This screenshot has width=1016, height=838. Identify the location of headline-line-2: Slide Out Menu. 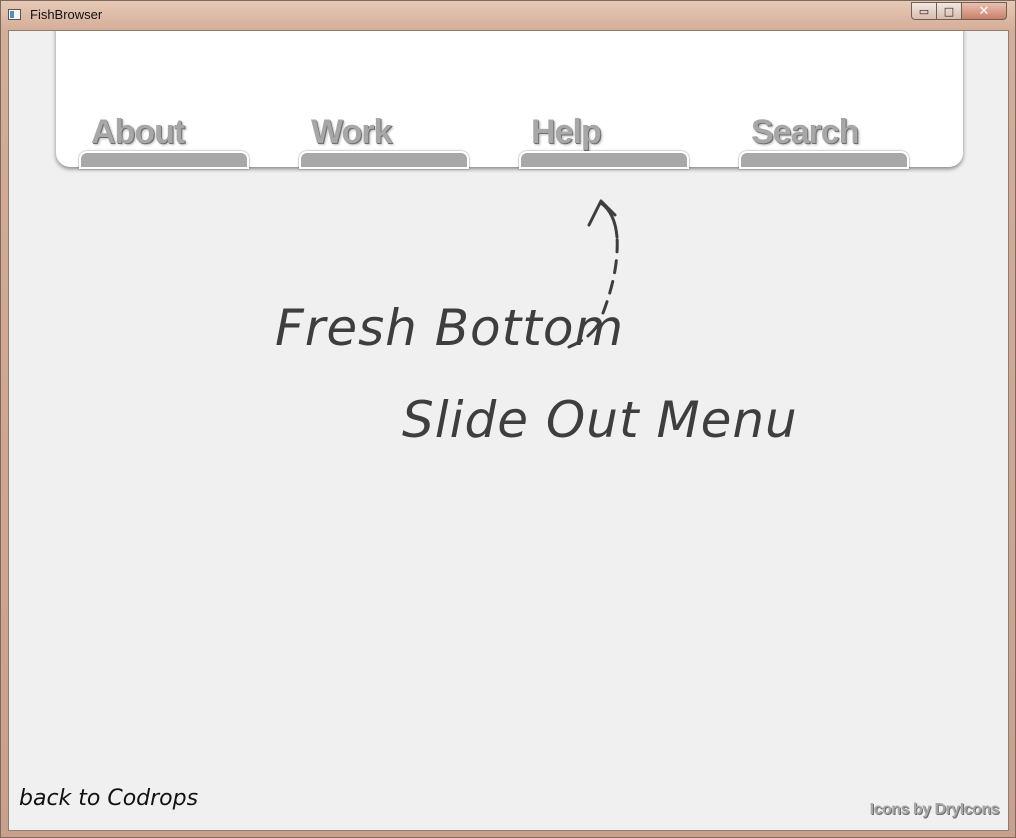
(600, 420).